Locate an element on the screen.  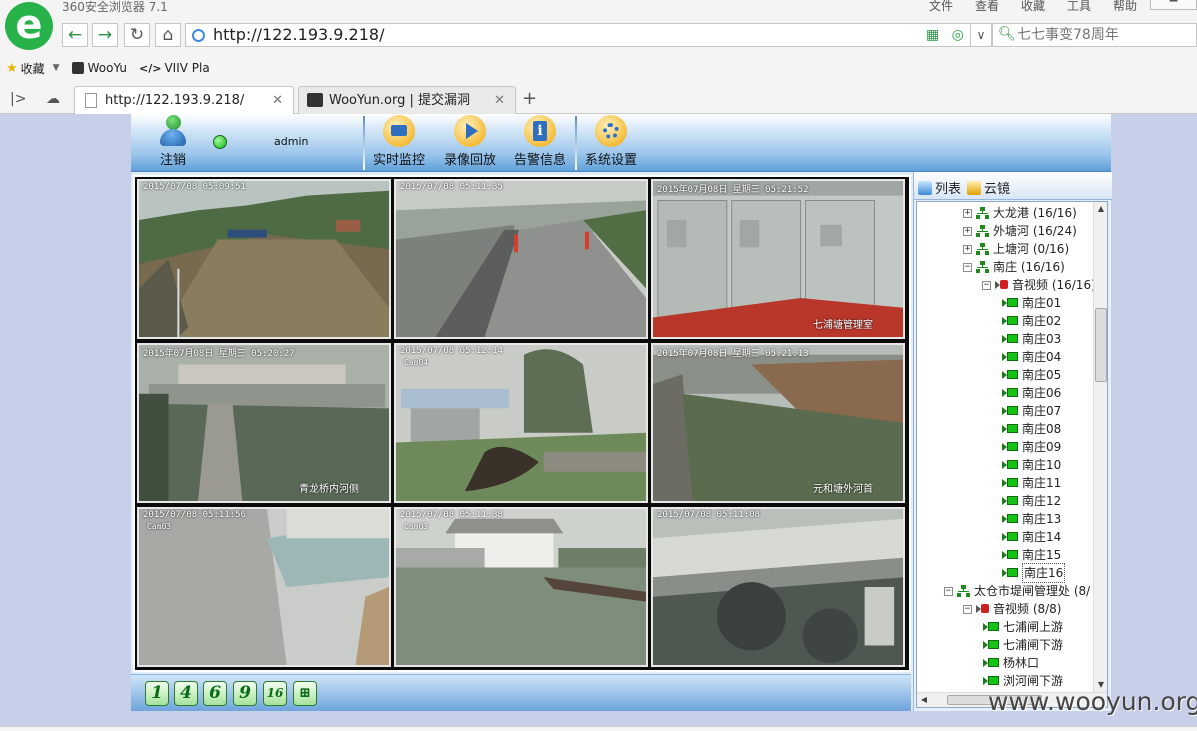
layout-16-button: 16 is located at coordinates (275, 693).